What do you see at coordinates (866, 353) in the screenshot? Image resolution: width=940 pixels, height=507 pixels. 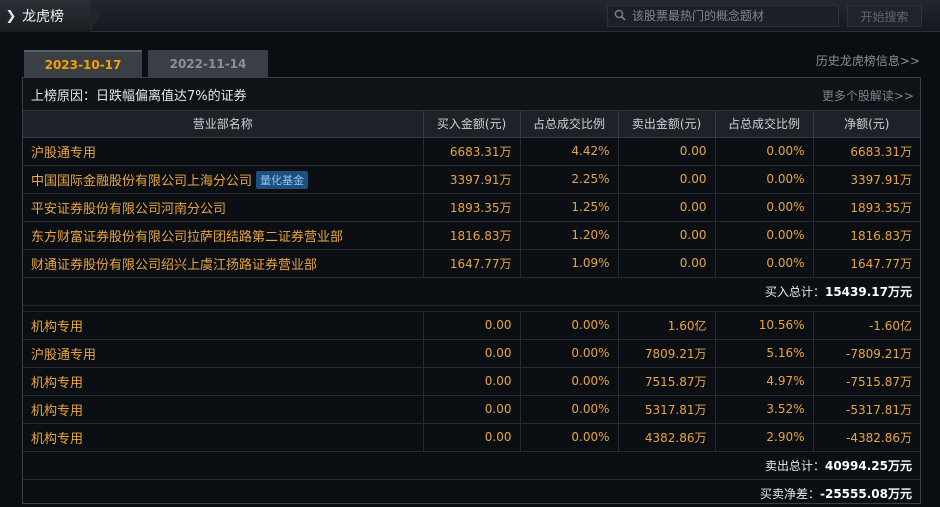 I see `net-amount-cell: -7809.21万` at bounding box center [866, 353].